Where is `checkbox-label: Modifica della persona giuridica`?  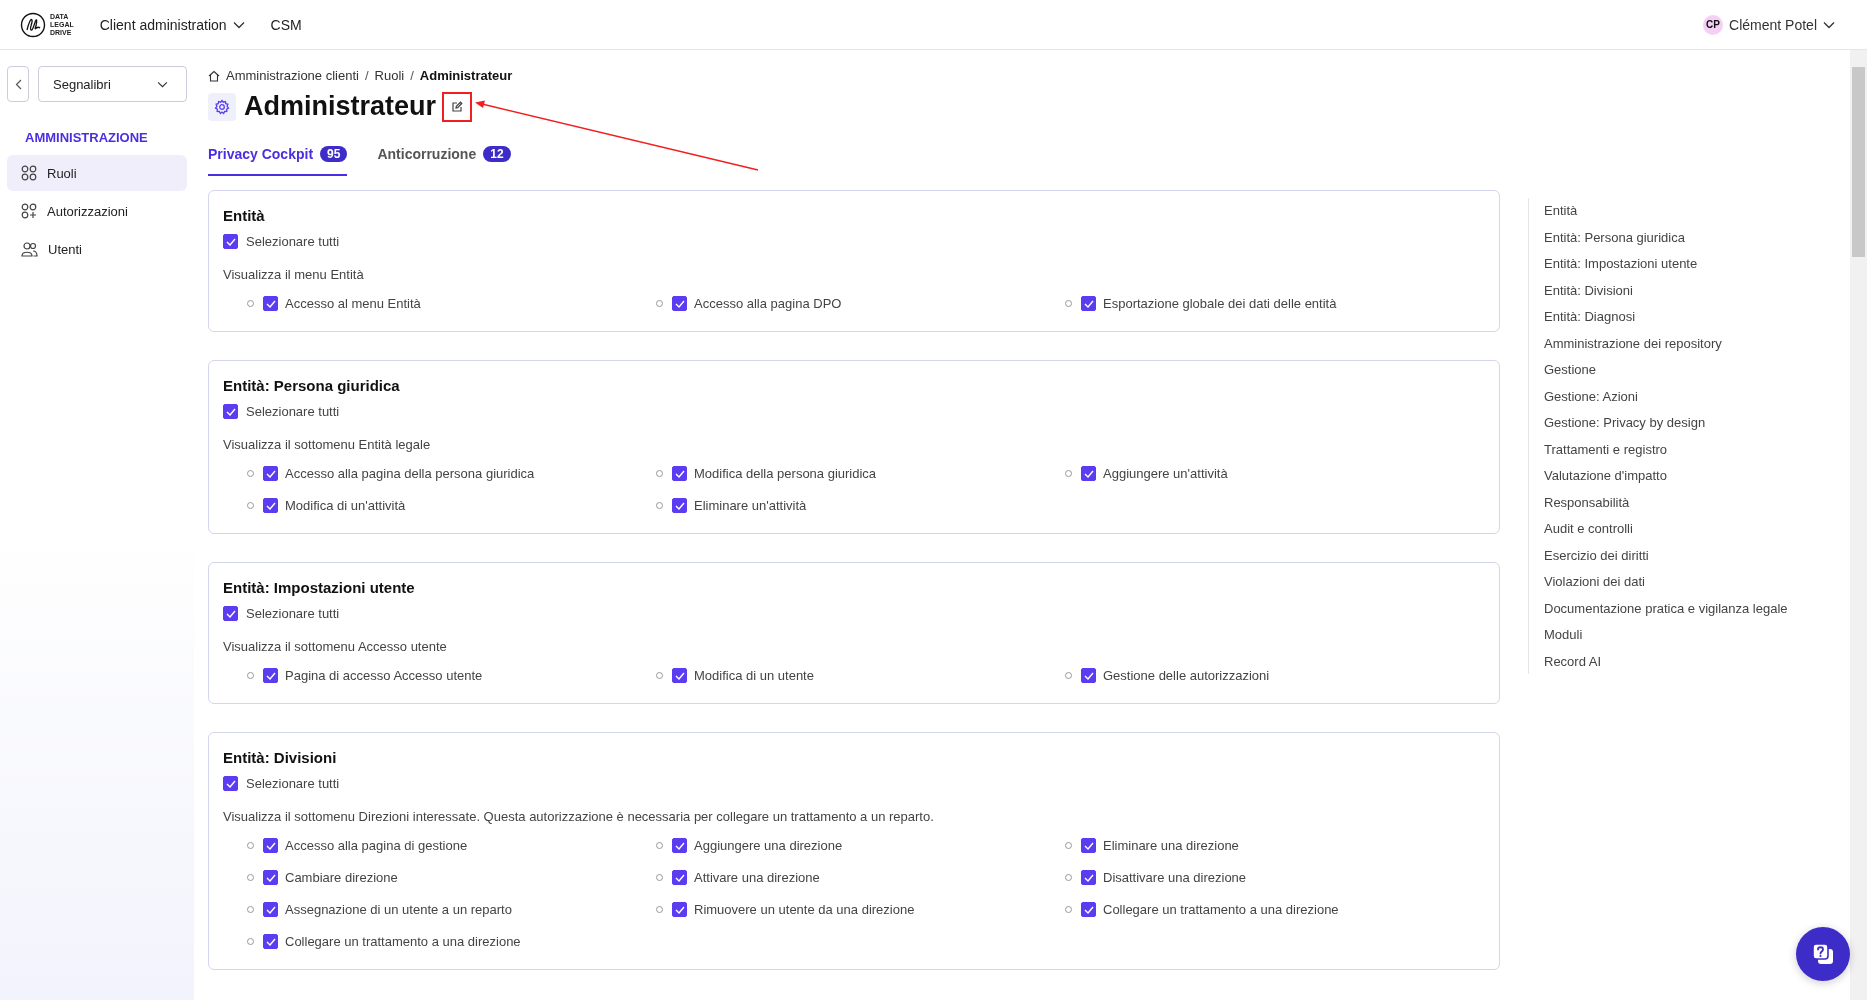 checkbox-label: Modifica della persona giuridica is located at coordinates (785, 473).